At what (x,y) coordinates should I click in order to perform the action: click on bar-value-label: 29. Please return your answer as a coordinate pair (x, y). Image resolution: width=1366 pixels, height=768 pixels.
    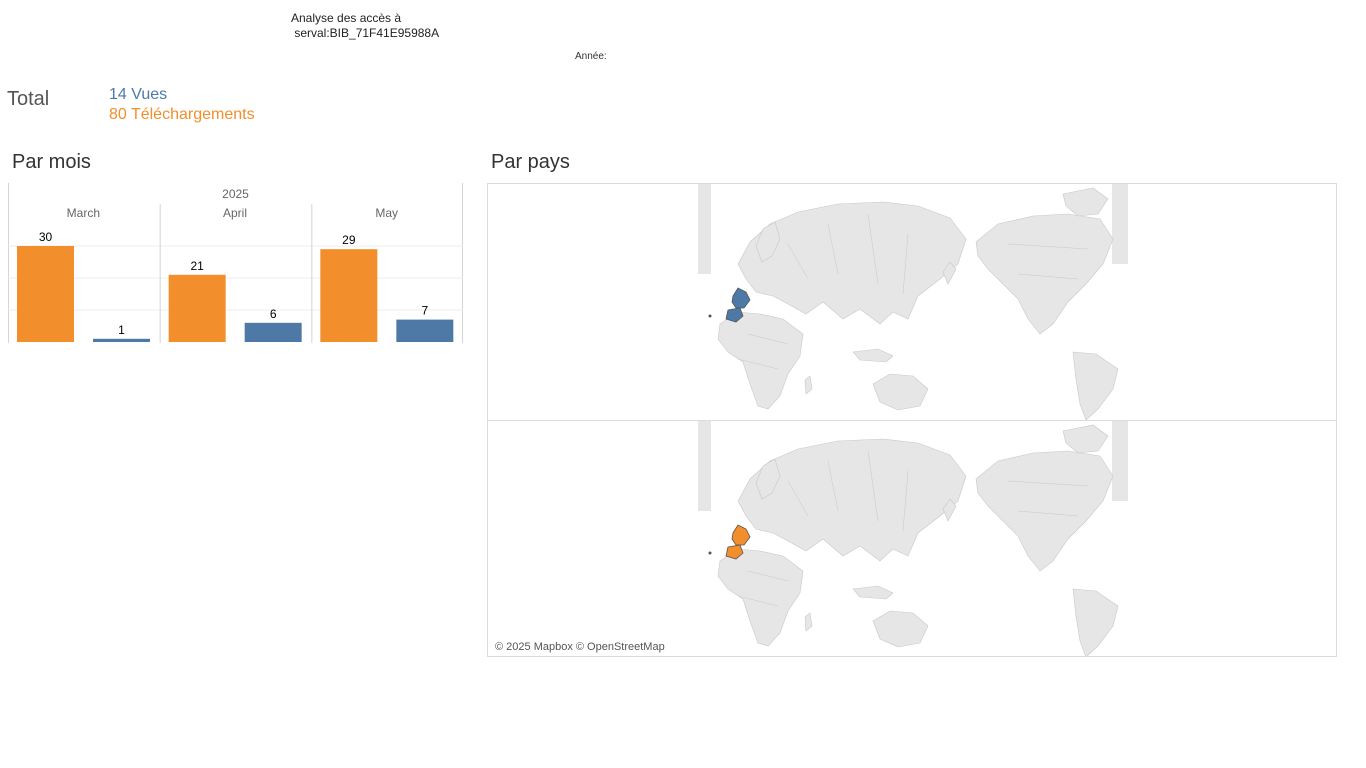
    Looking at the image, I should click on (349, 240).